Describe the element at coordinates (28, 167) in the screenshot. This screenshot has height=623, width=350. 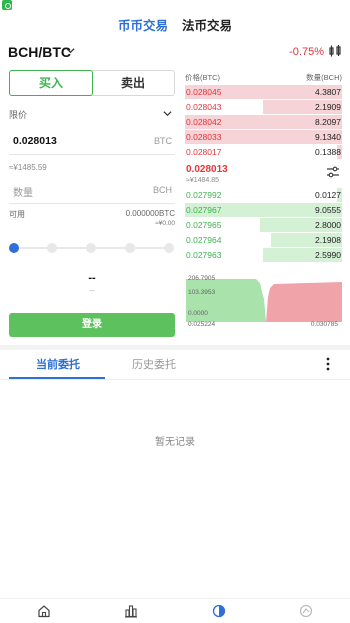
I see `price-approx: ≈¥1485.59` at that location.